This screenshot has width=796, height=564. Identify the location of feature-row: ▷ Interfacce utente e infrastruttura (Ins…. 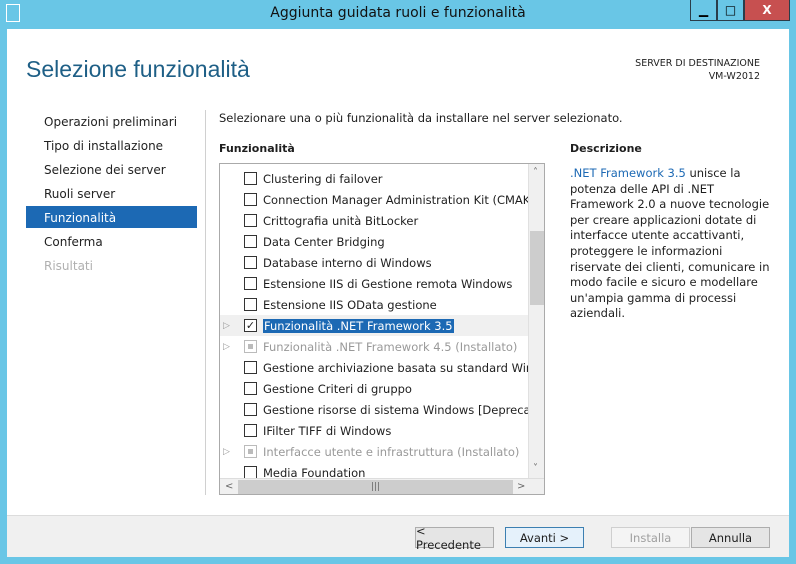
(374, 451).